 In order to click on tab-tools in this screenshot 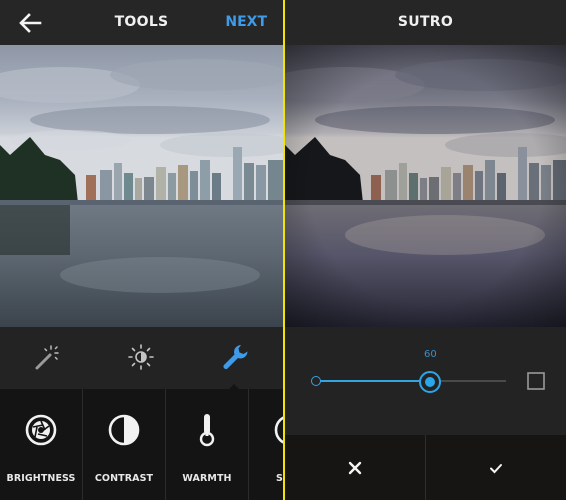, I will do `click(235, 357)`.